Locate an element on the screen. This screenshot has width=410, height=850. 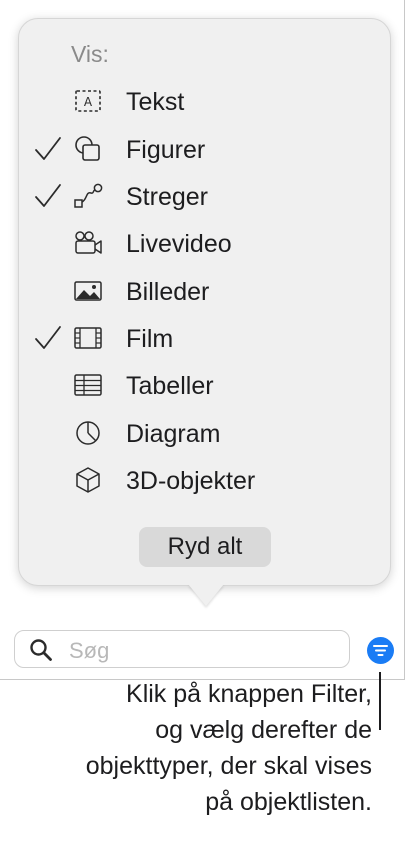
search-placeholder: Søg is located at coordinates (89, 650).